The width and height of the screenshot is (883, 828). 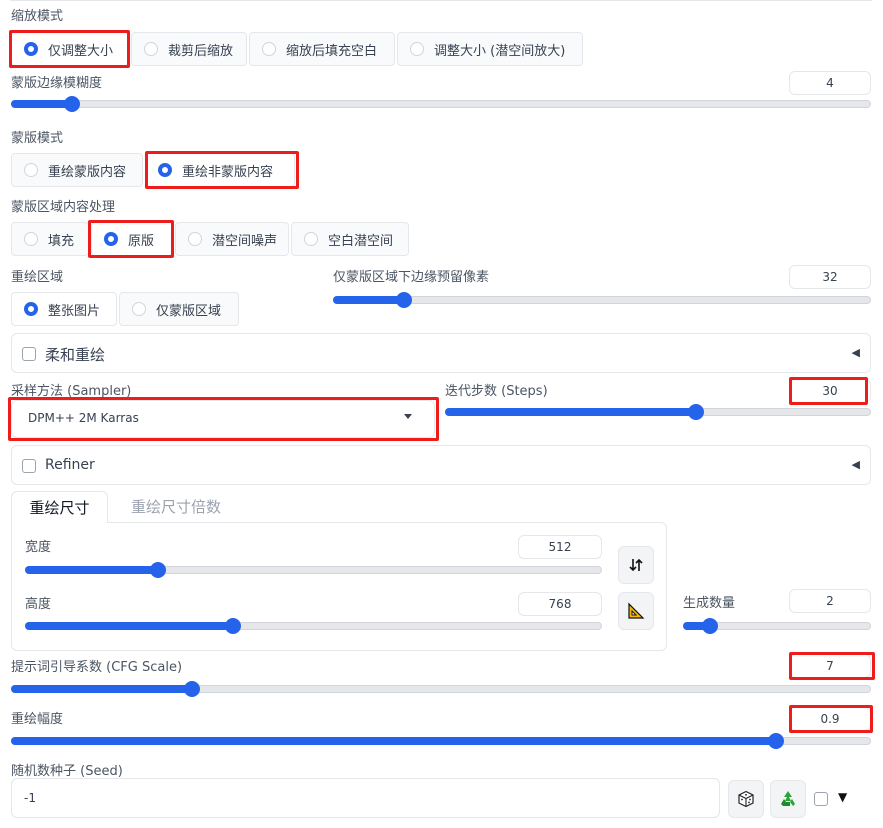 I want to click on mask-mode-group: 重绘蒙版内容 重绘非蒙版内容, so click(x=154, y=170).